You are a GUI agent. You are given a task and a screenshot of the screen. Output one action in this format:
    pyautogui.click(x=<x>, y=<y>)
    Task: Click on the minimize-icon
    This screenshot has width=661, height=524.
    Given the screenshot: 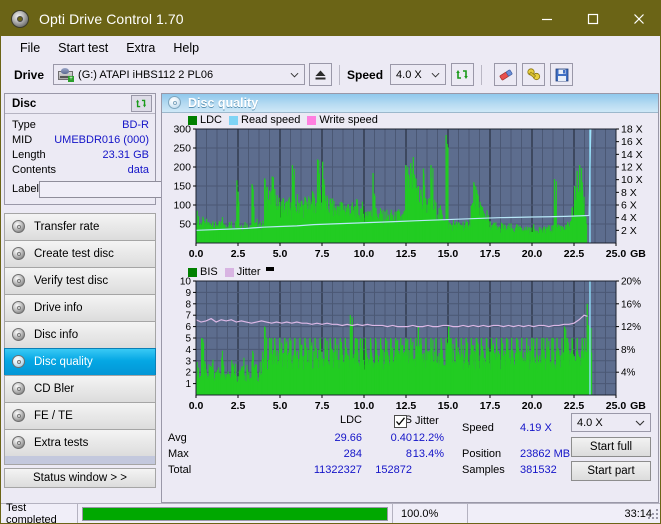 What is the action you would take?
    pyautogui.click(x=547, y=18)
    